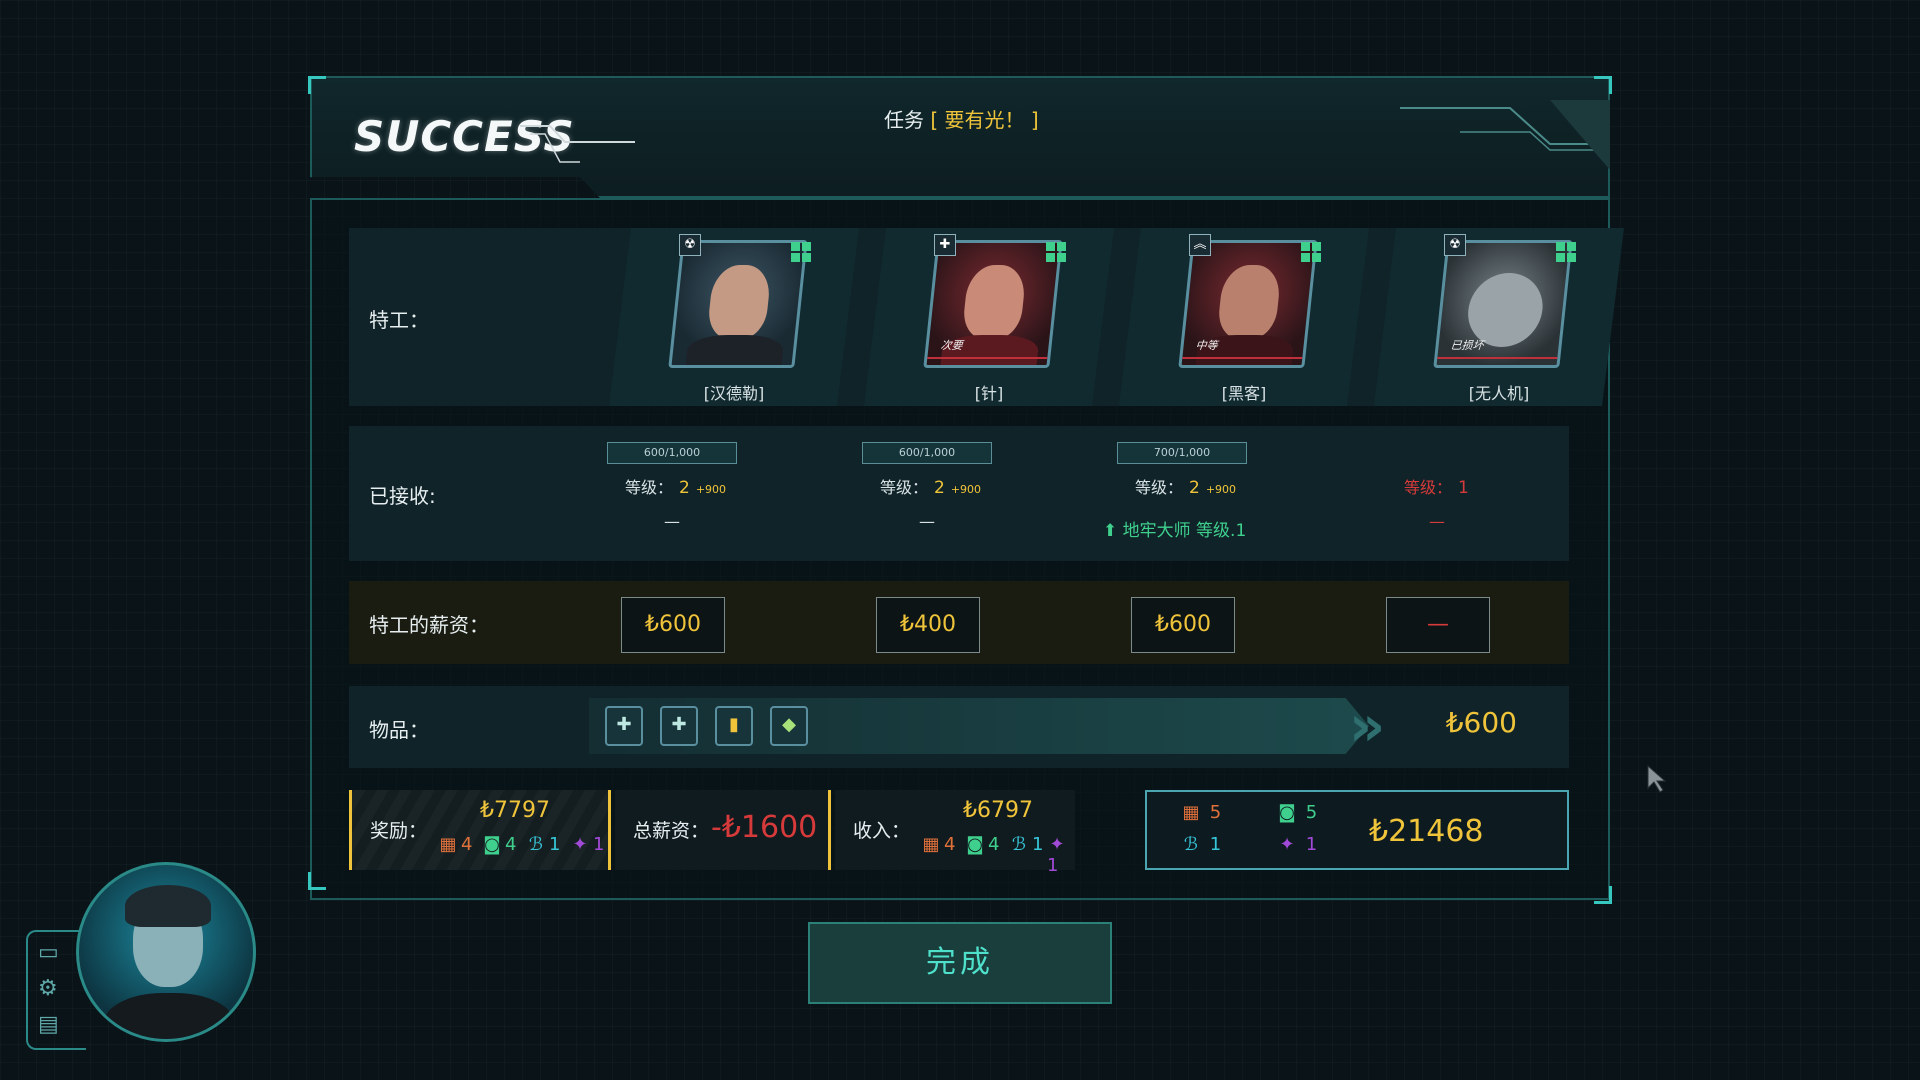 The image size is (1920, 1080). Describe the element at coordinates (1436, 488) in the screenshot. I see `agent-level: 等级： 1` at that location.